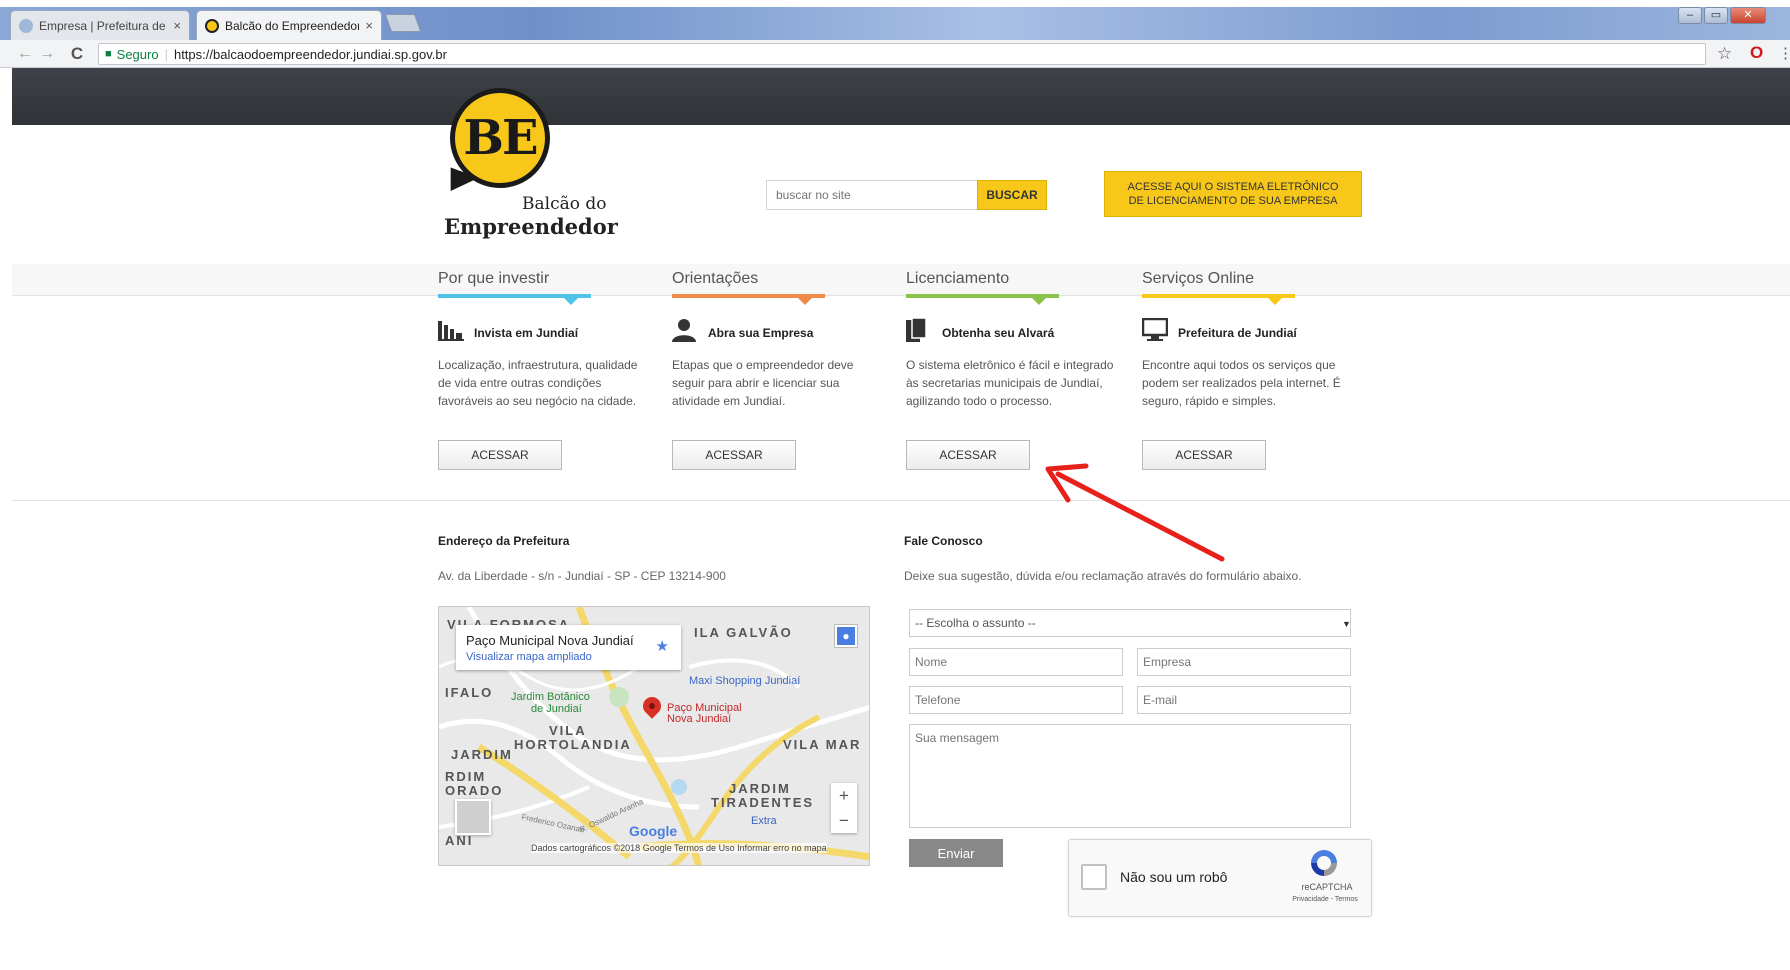  I want to click on acessar-button-servicos: ACESSAR, so click(1204, 455).